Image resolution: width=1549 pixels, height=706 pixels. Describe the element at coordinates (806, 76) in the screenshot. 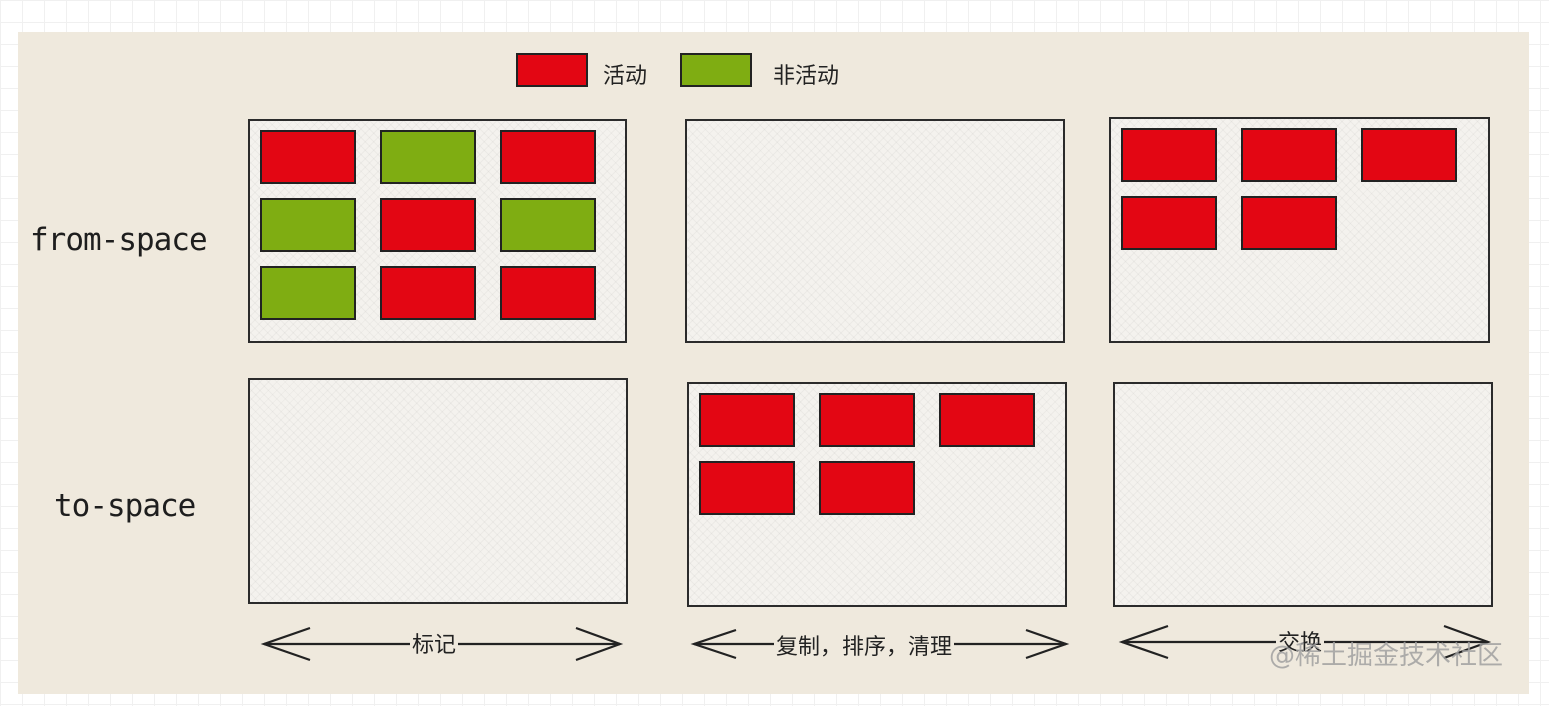

I see `legend-label-inactive: 非活动` at that location.